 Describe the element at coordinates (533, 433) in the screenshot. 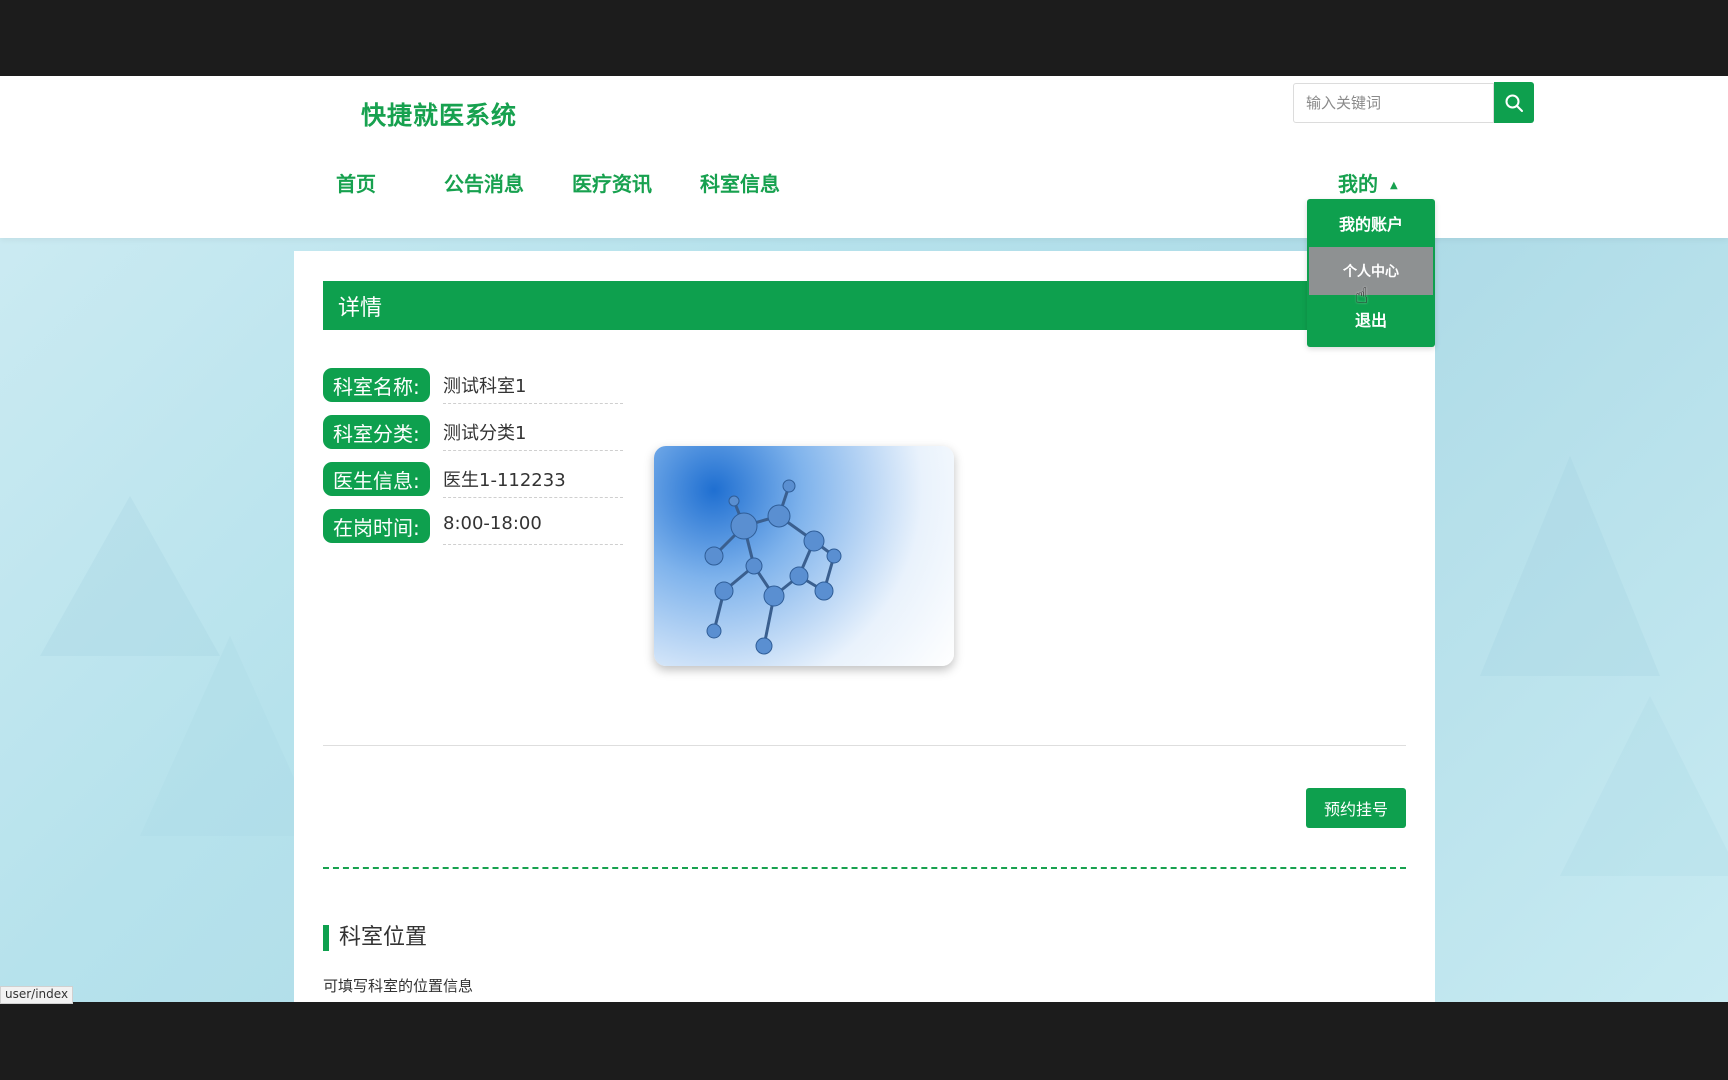

I see `field-value: 测试分类1` at that location.